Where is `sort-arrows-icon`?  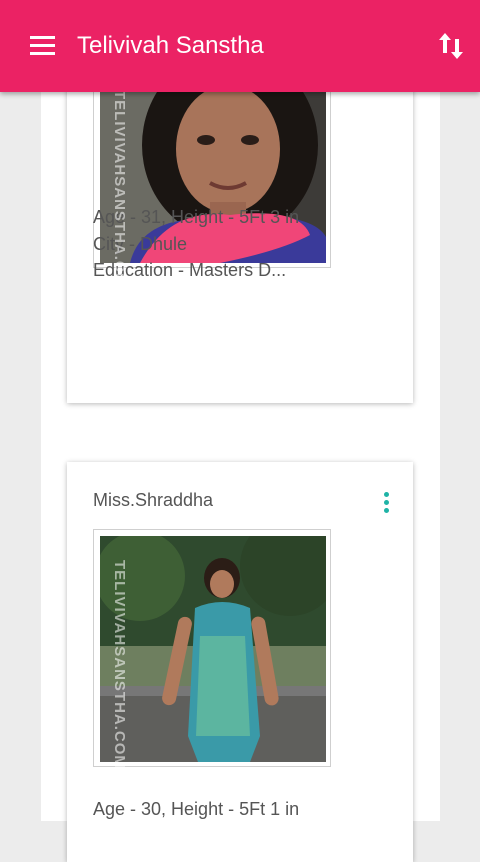 sort-arrows-icon is located at coordinates (451, 46).